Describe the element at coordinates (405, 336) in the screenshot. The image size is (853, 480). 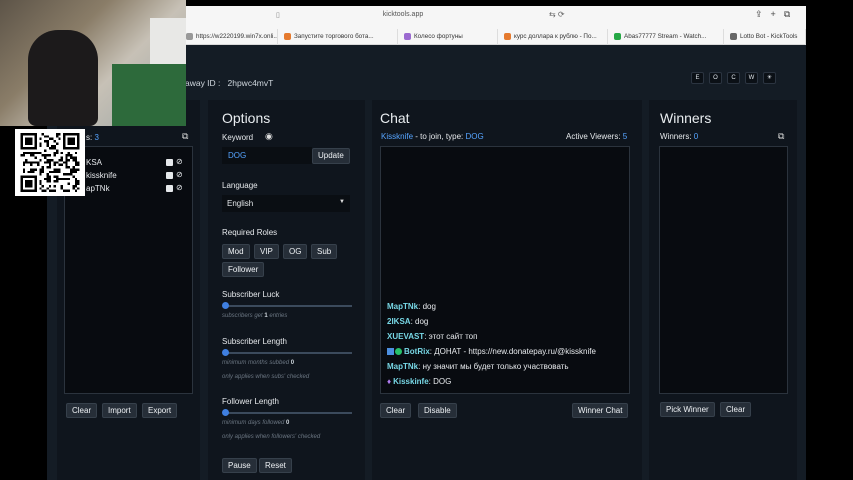
I see `chat-username: XUEVAST` at that location.